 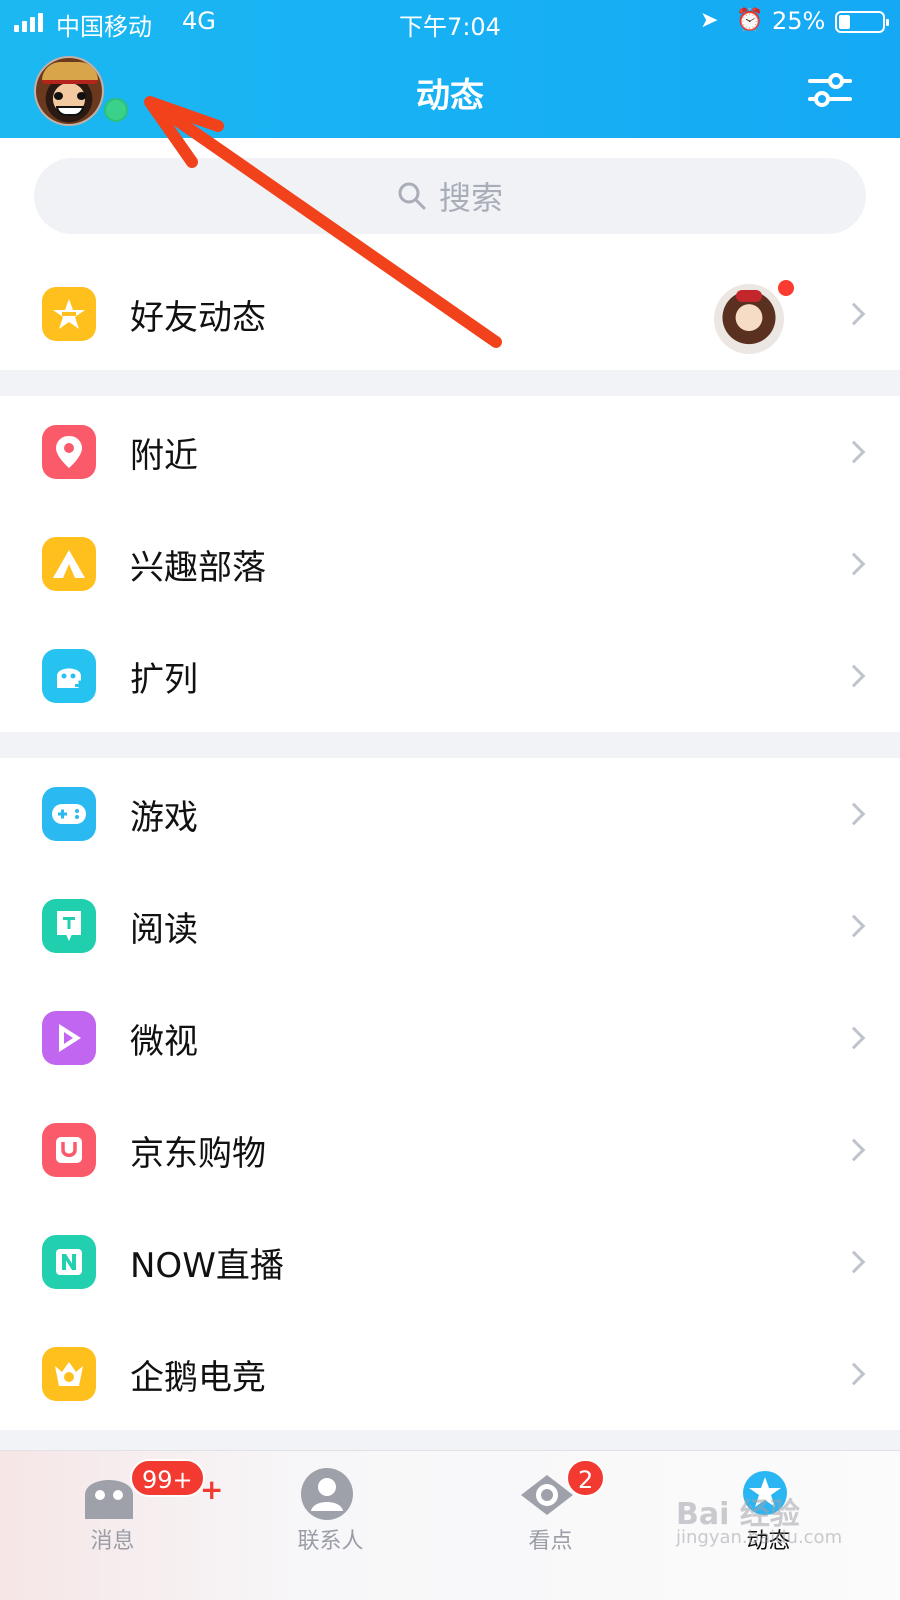 What do you see at coordinates (198, 1153) in the screenshot?
I see `list-item-label: 京东购物` at bounding box center [198, 1153].